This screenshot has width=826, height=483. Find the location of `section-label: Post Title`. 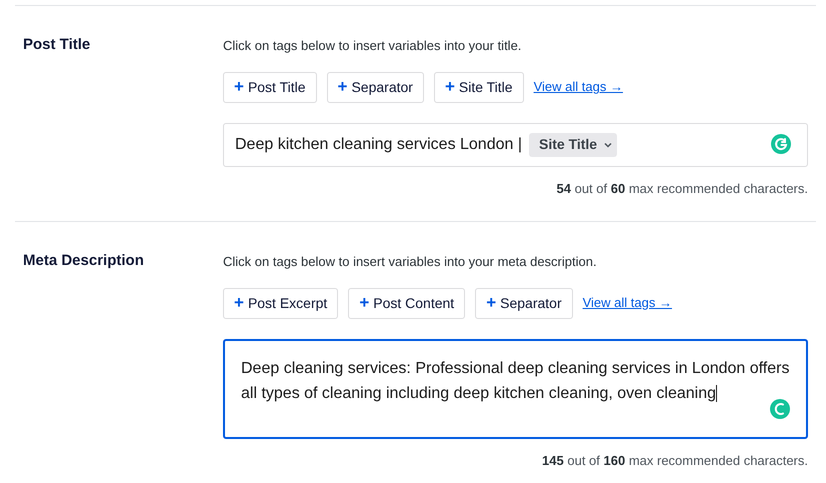

section-label: Post Title is located at coordinates (56, 44).